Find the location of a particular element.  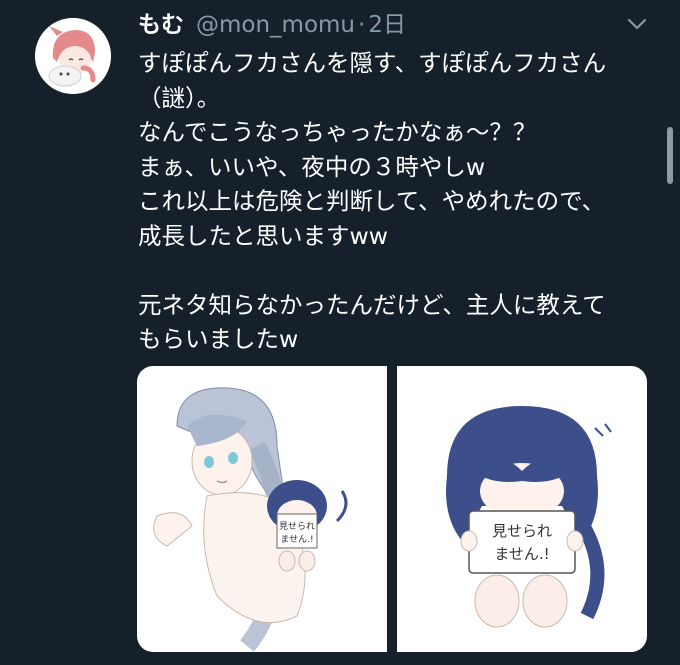

sign-text-2b: ません.! is located at coordinates (521, 554).